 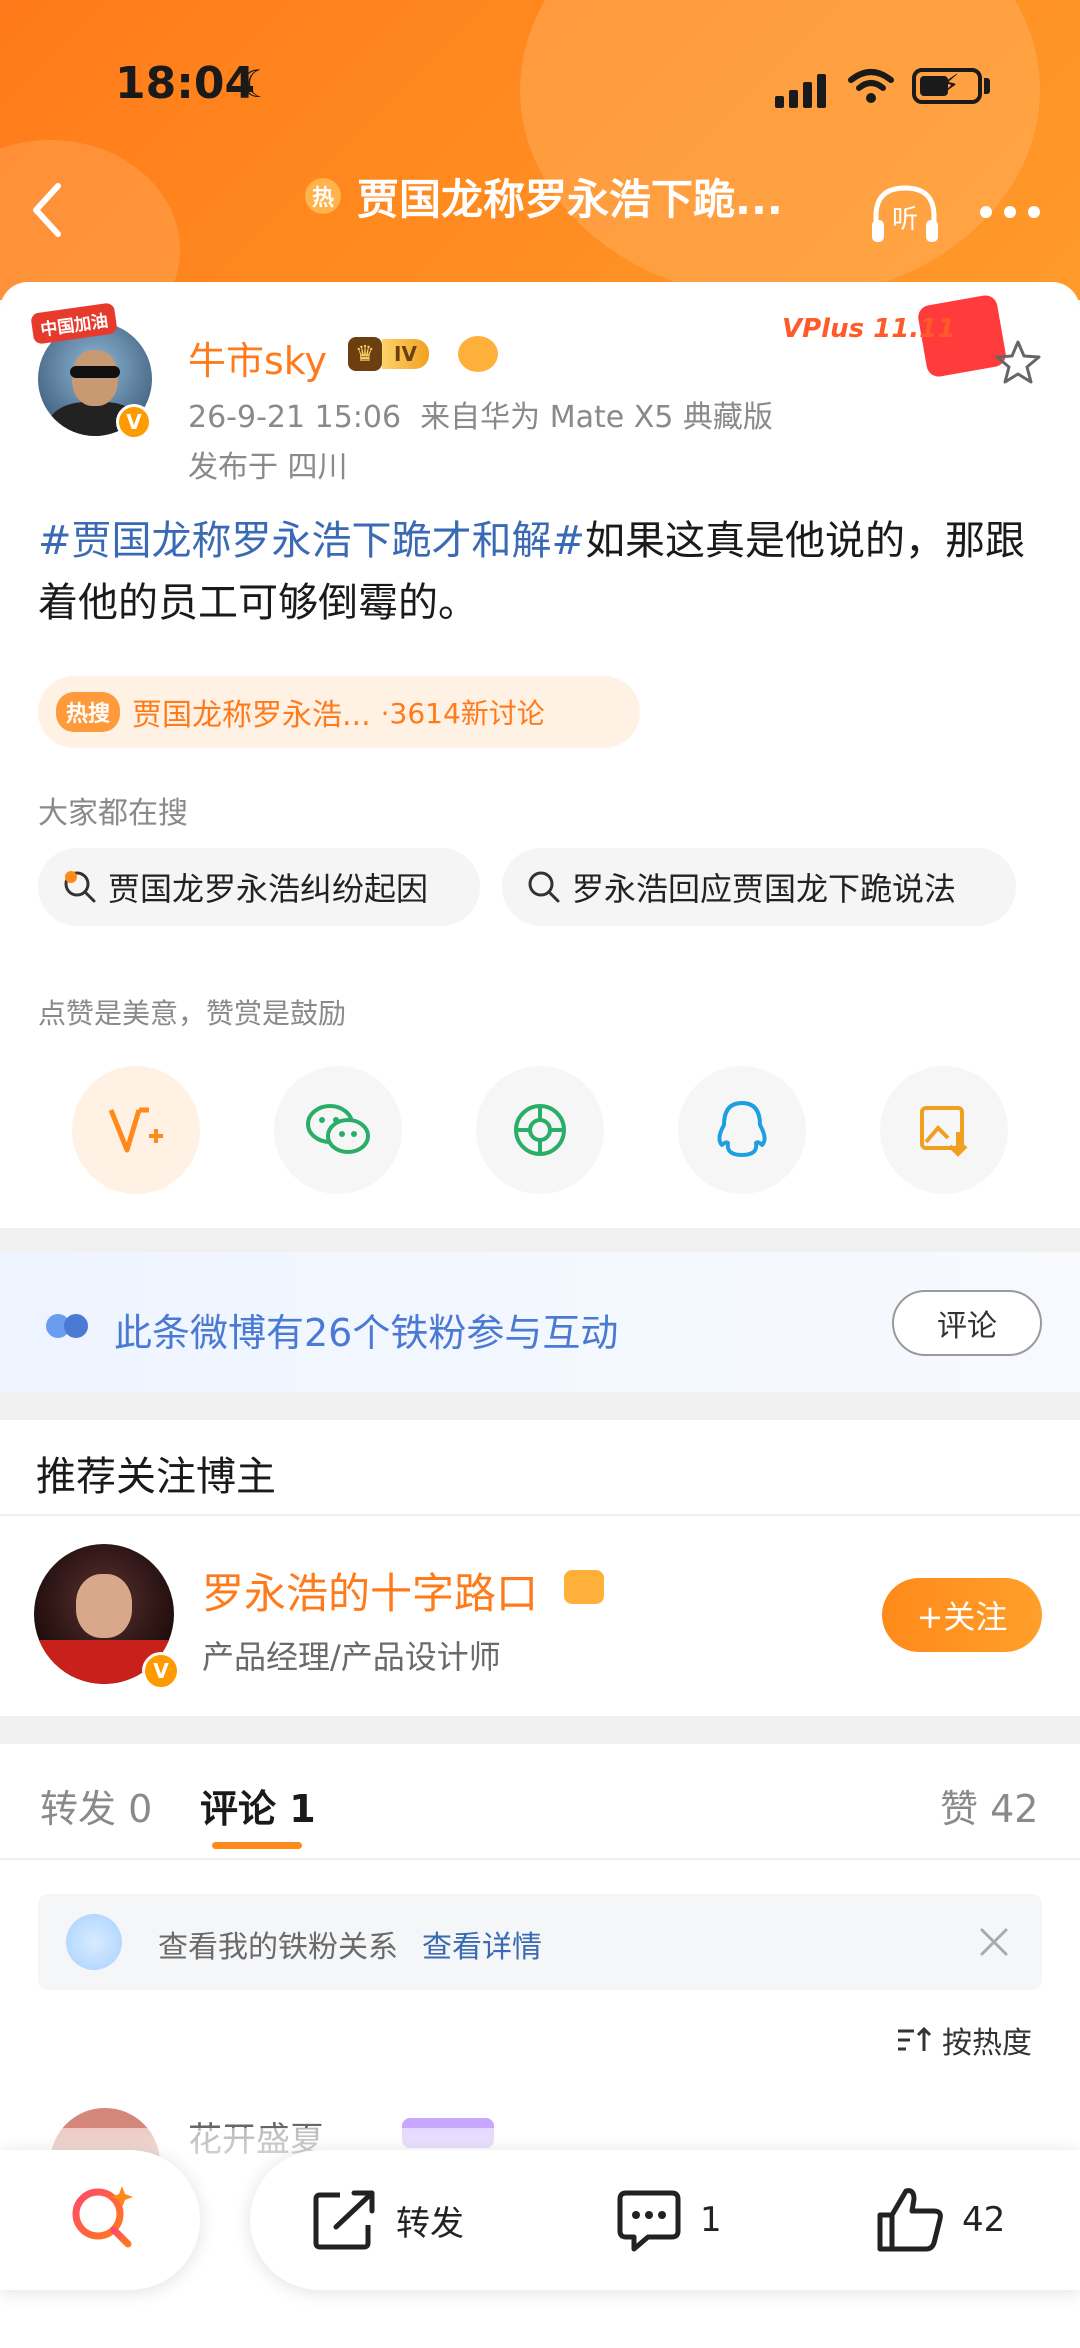 I want to click on qq-icon, so click(x=742, y=1129).